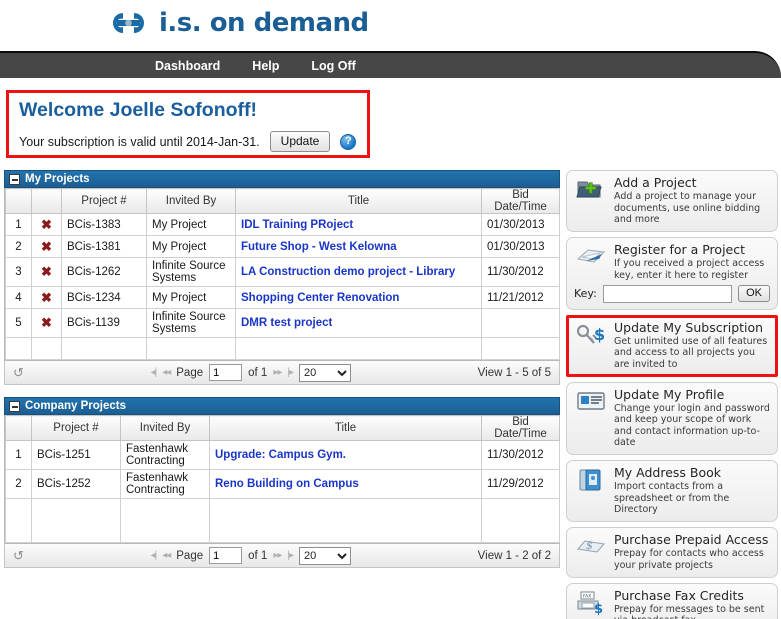  What do you see at coordinates (585, 294) in the screenshot?
I see `key-label: Key:` at bounding box center [585, 294].